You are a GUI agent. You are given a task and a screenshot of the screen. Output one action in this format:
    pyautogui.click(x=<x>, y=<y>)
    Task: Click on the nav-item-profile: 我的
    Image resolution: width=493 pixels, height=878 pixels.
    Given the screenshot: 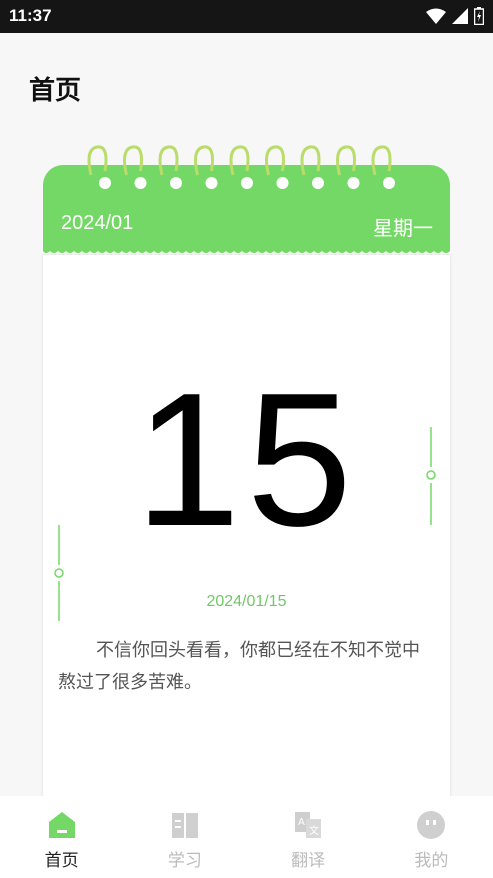 What is the action you would take?
    pyautogui.click(x=431, y=837)
    